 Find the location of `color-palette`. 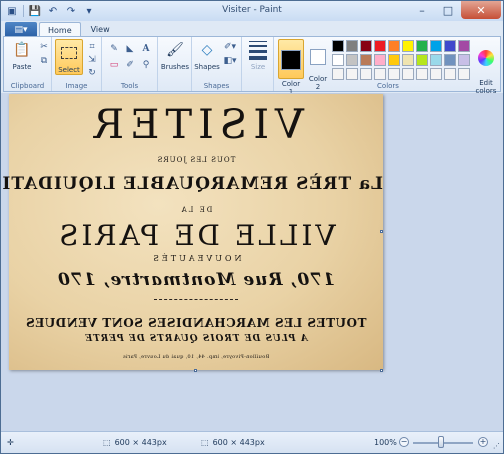

color-palette is located at coordinates (401, 60).